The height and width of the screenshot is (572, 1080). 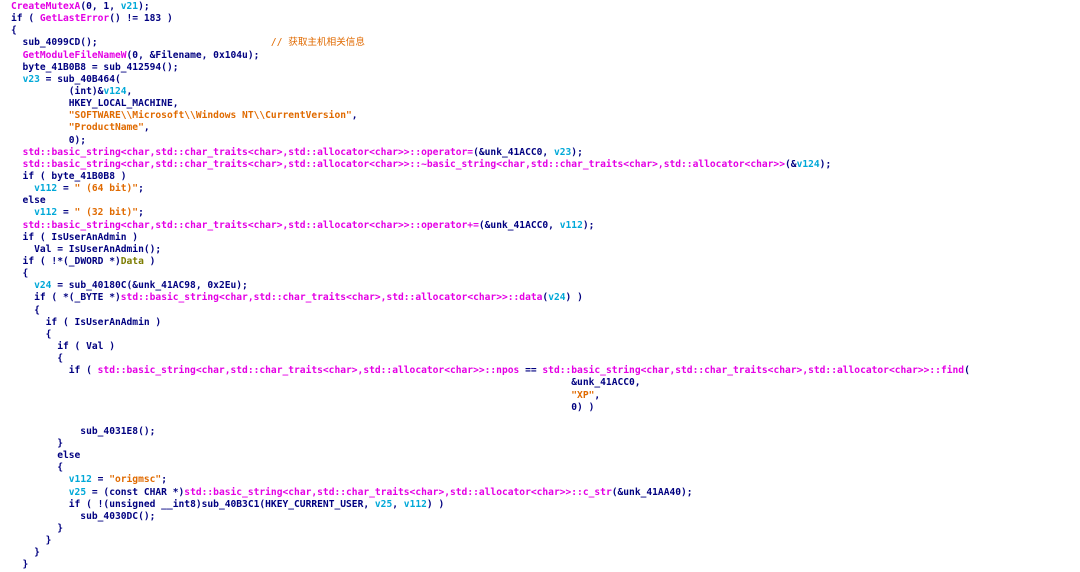 I want to click on code-line: if ( Val ), so click(x=545, y=347).